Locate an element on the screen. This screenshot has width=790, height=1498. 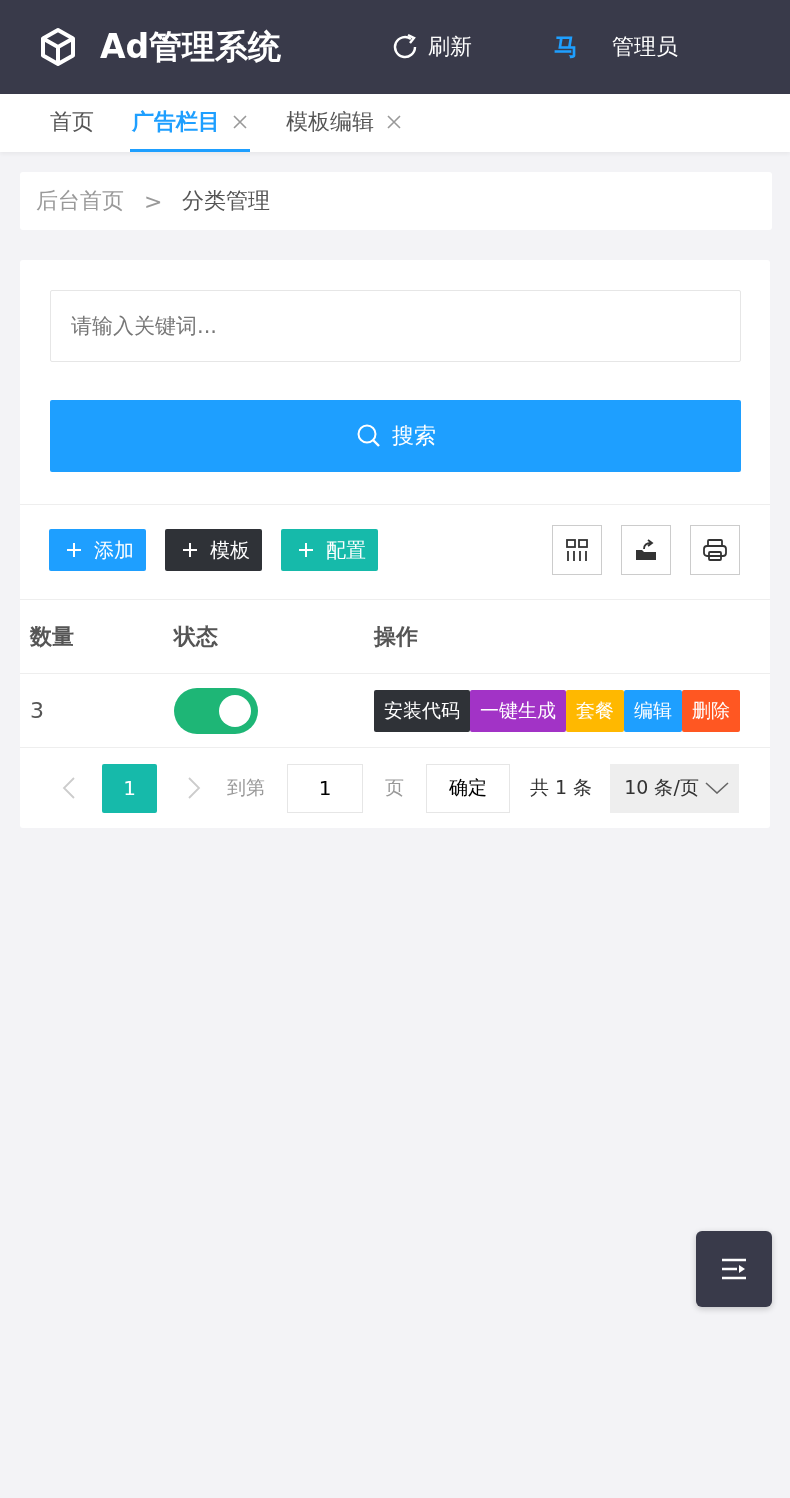
menu-button is located at coordinates (734, 1269).